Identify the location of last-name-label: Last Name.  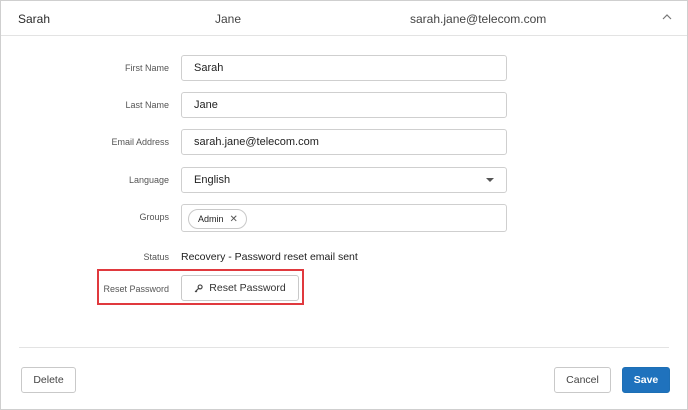
(147, 105).